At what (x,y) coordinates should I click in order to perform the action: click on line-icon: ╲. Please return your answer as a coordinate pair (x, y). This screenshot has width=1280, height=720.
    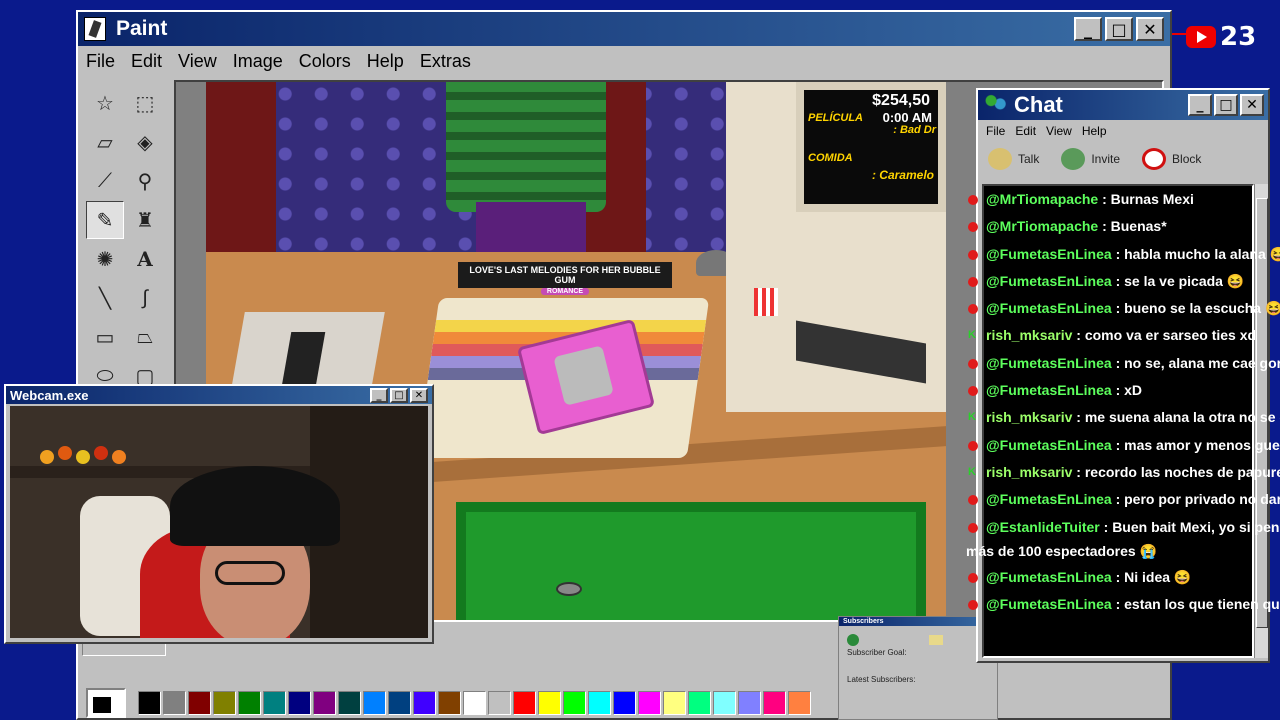
    Looking at the image, I should click on (105, 298).